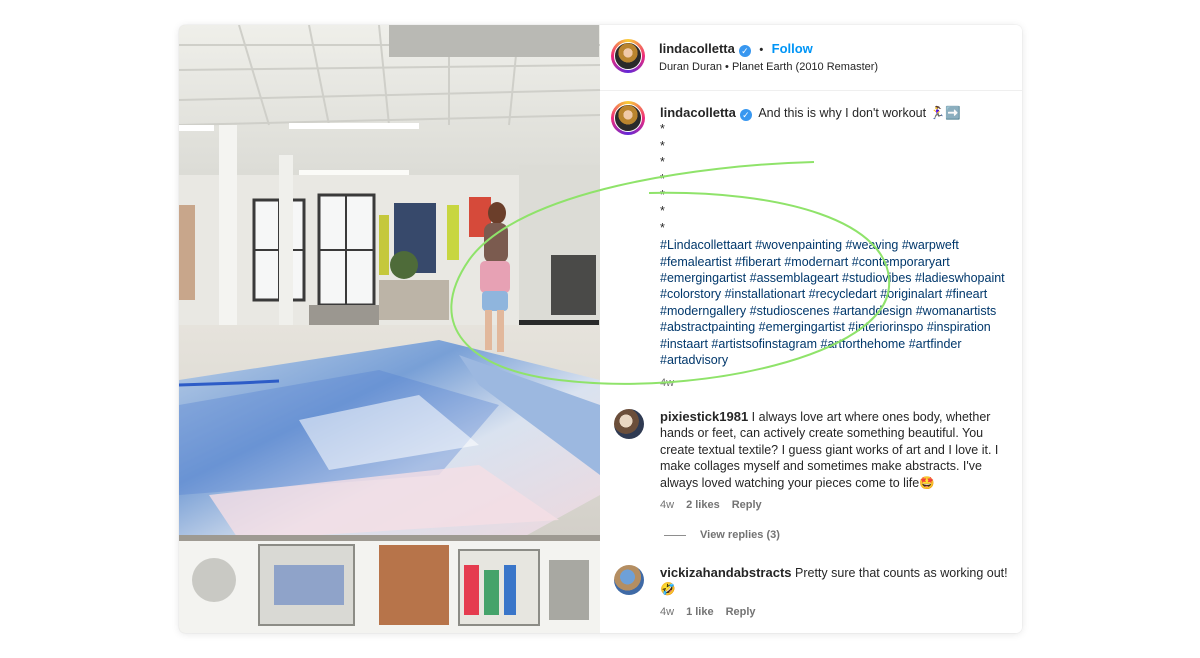 This screenshot has height=658, width=1200. What do you see at coordinates (811, 90) in the screenshot?
I see `header-divider` at bounding box center [811, 90].